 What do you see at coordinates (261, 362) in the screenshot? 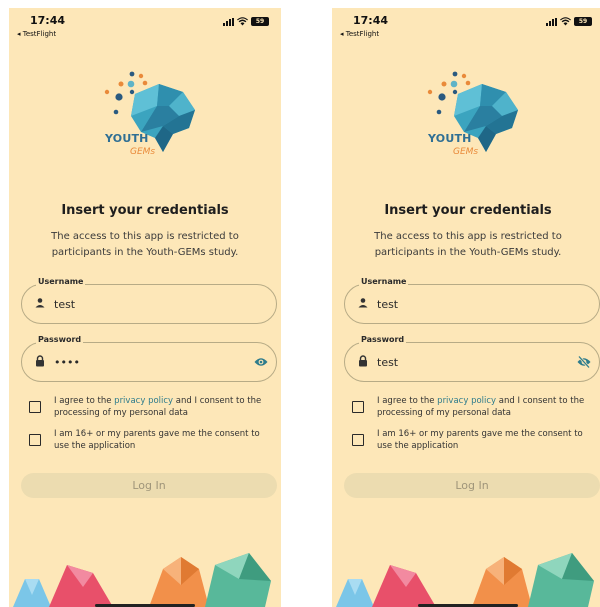
I see `eye-icon` at bounding box center [261, 362].